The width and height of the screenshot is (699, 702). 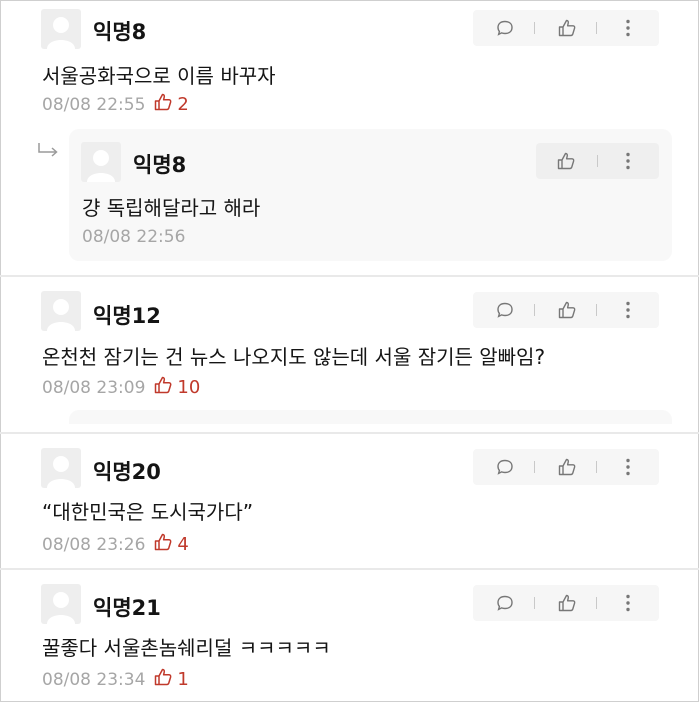 What do you see at coordinates (94, 387) in the screenshot?
I see `comment-time: 08/08 23:09` at bounding box center [94, 387].